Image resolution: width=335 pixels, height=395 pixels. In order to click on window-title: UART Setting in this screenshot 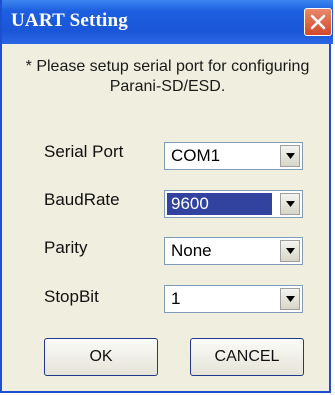, I will do `click(69, 20)`.